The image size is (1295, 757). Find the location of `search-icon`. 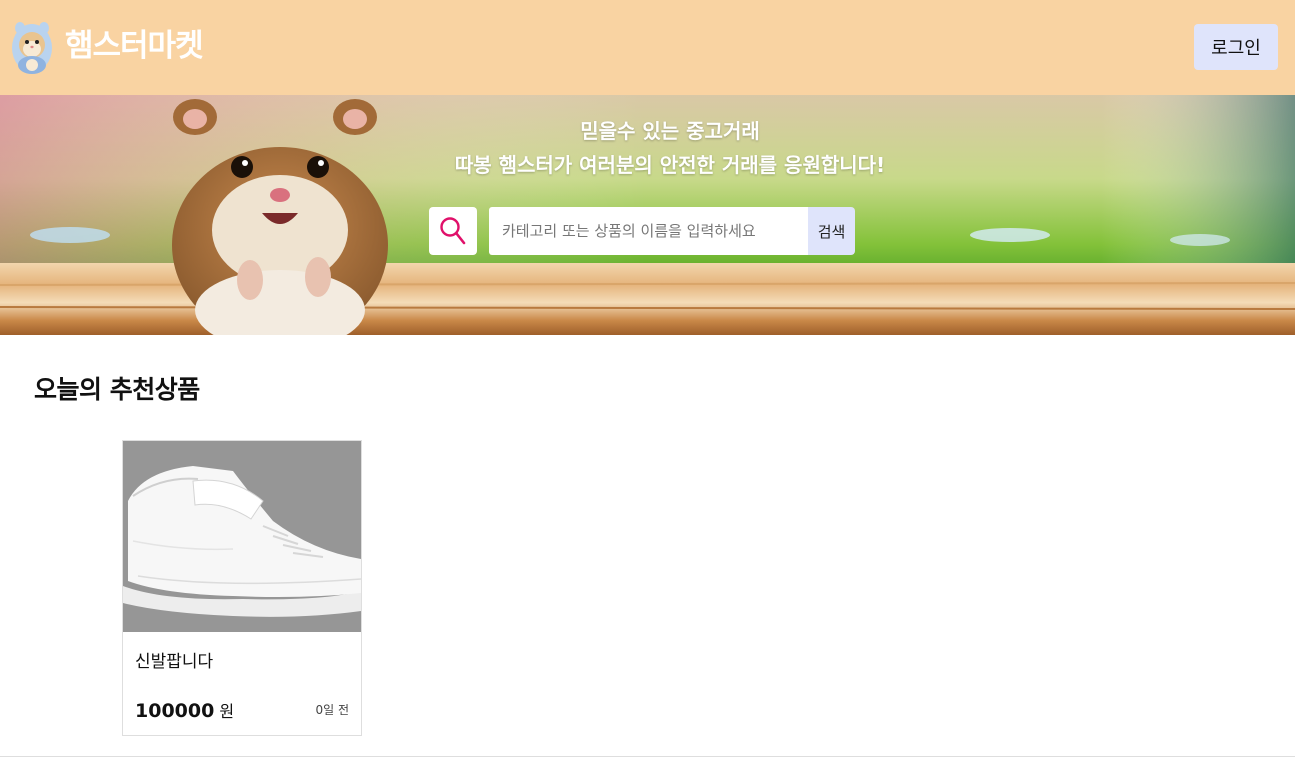

search-icon is located at coordinates (453, 231).